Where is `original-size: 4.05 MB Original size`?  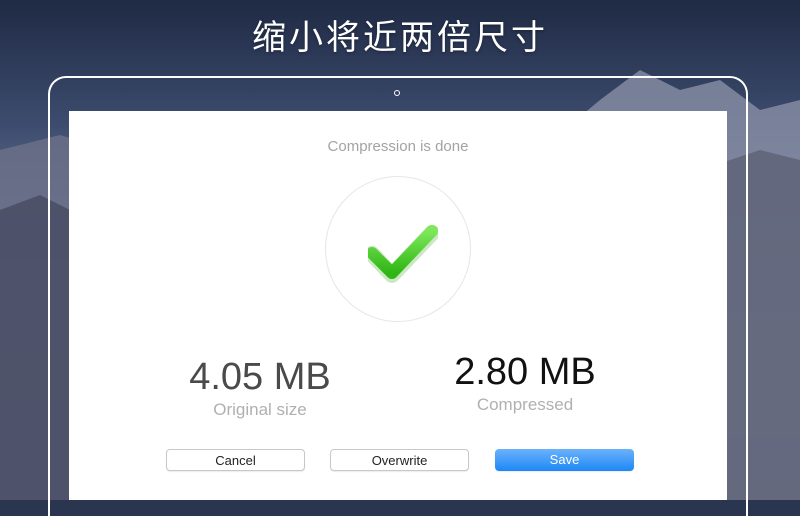 original-size: 4.05 MB Original size is located at coordinates (260, 388).